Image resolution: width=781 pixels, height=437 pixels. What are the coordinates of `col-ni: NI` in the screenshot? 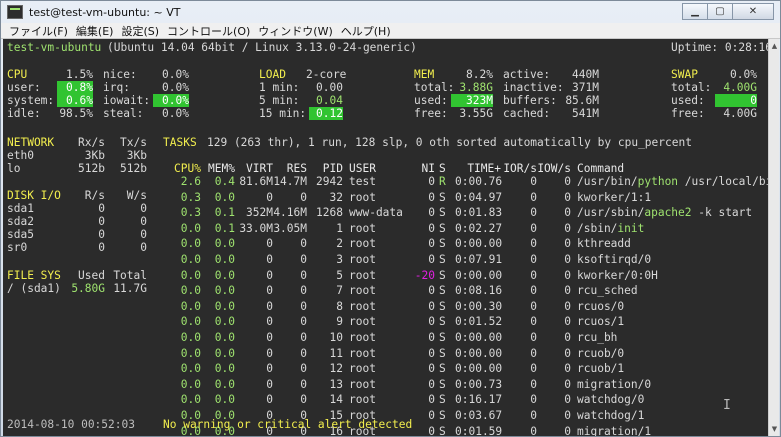 It's located at (424, 168).